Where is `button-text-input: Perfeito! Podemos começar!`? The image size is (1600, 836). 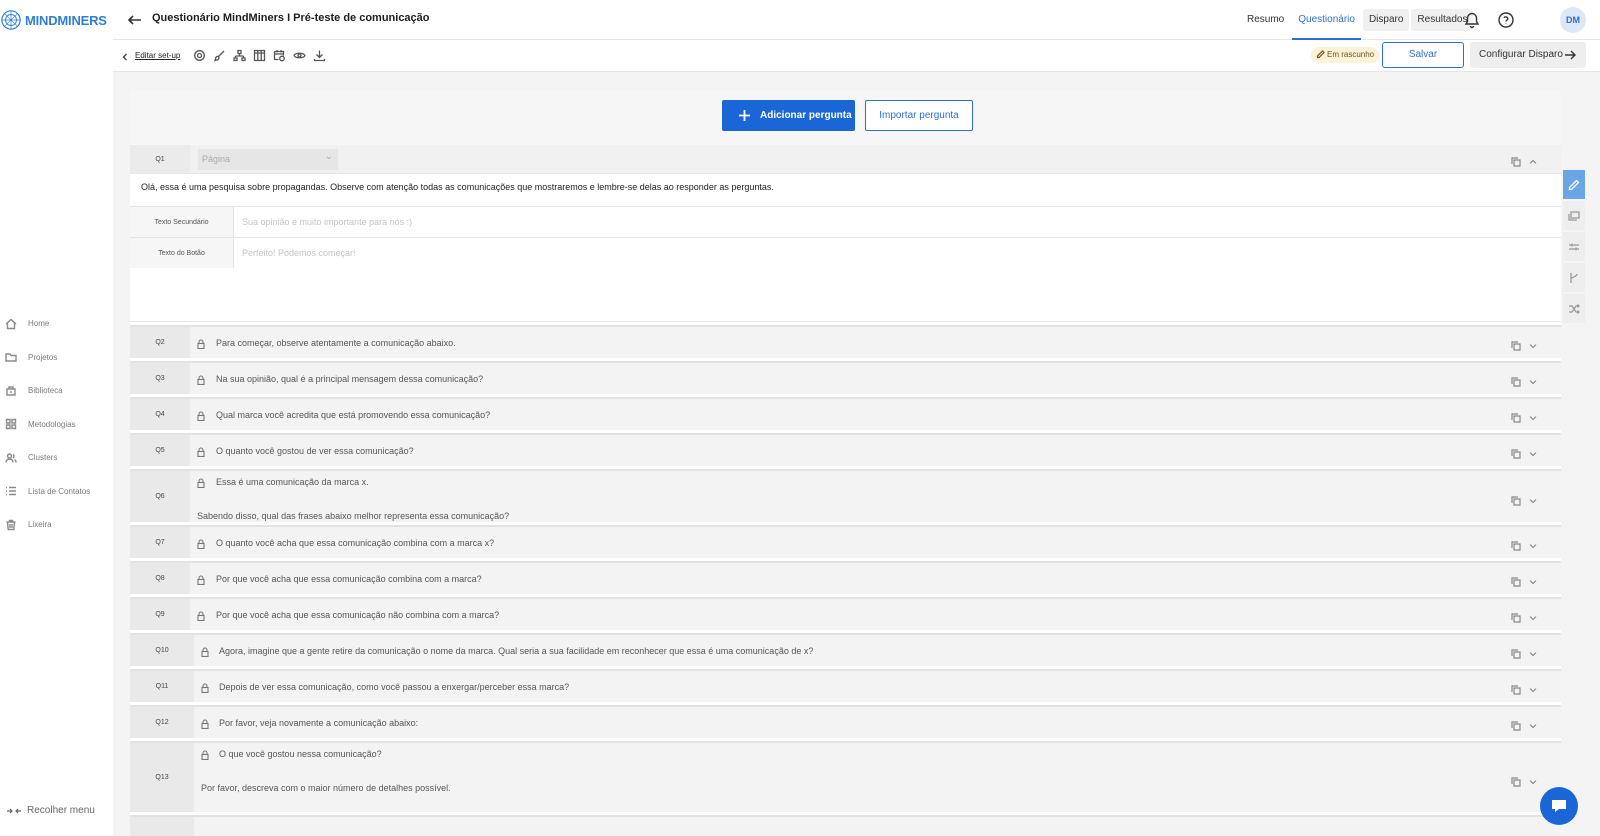 button-text-input: Perfeito! Podemos começar! is located at coordinates (299, 253).